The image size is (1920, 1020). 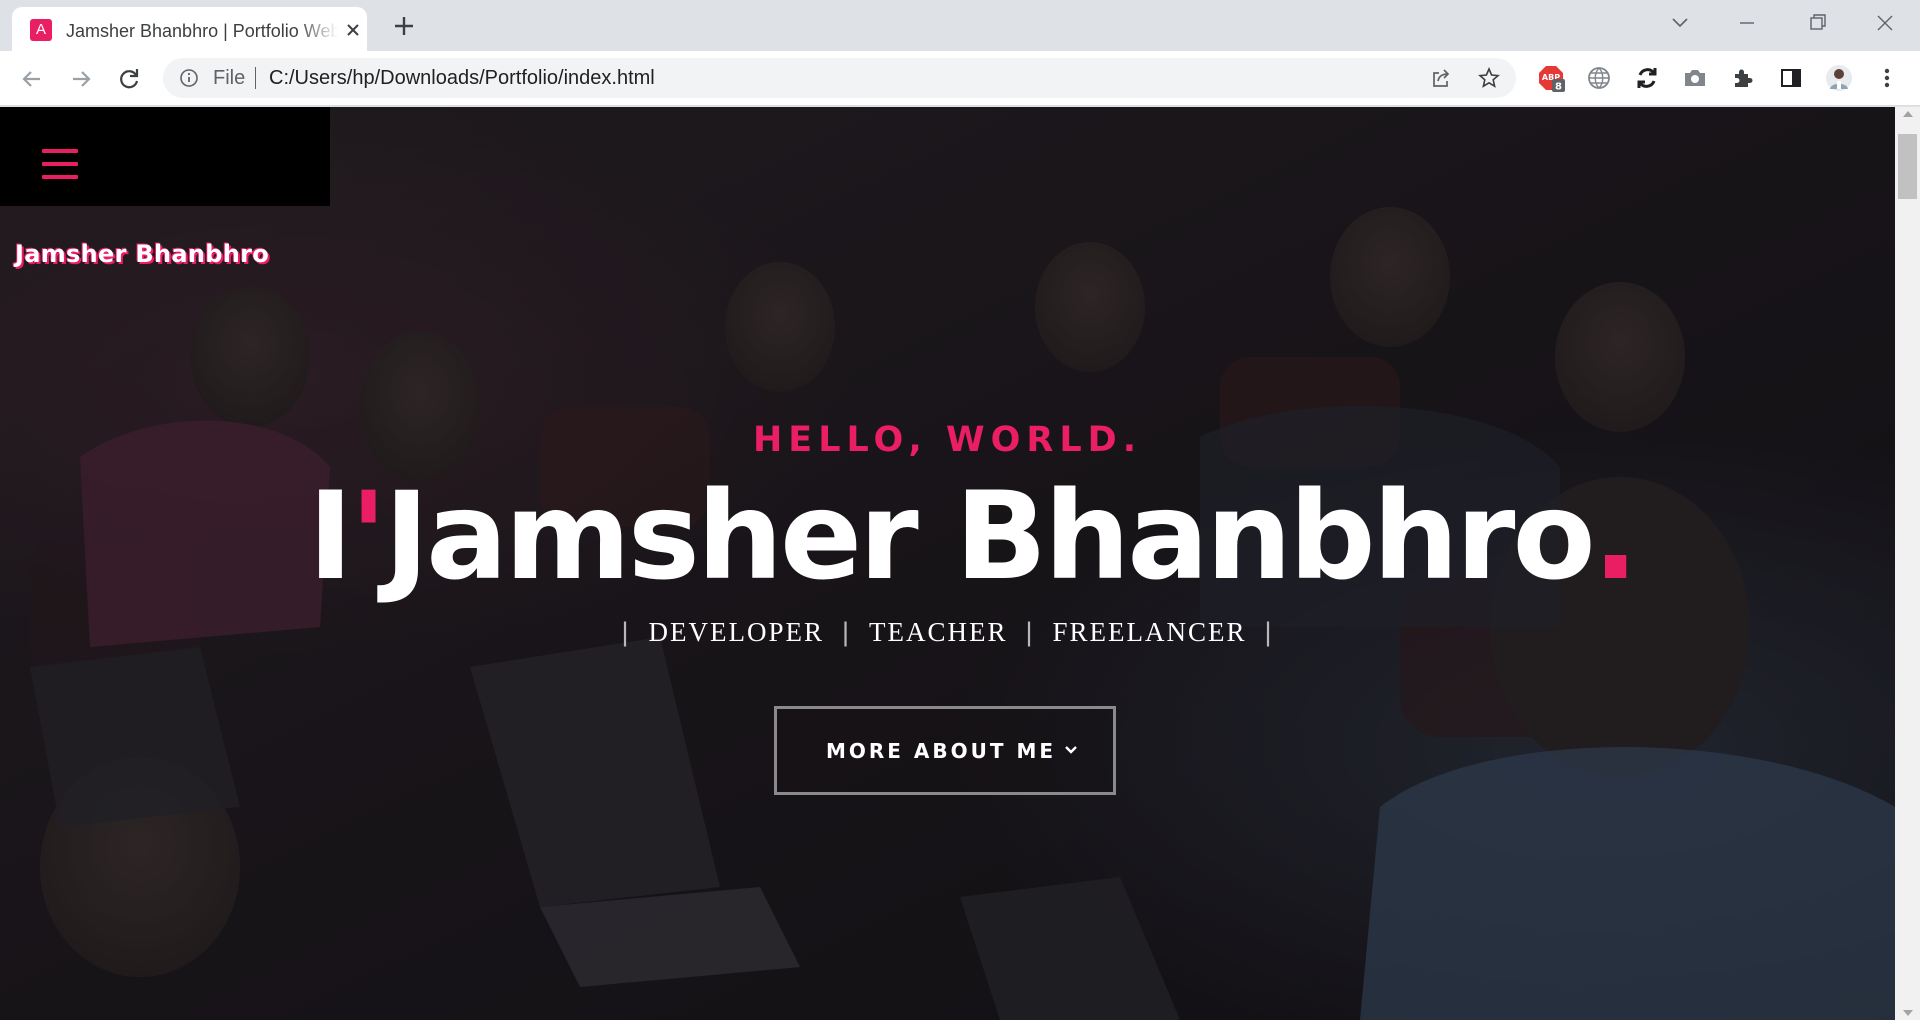 What do you see at coordinates (1817, 23) in the screenshot?
I see `restore-icon` at bounding box center [1817, 23].